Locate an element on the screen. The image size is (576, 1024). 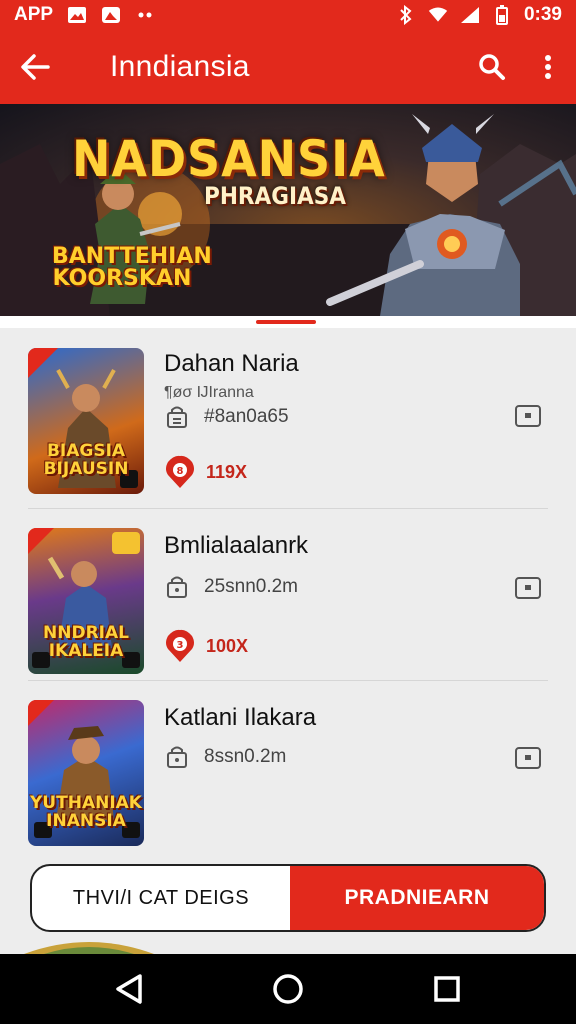
thumbnail-line2: INANSIA is located at coordinates (86, 821).